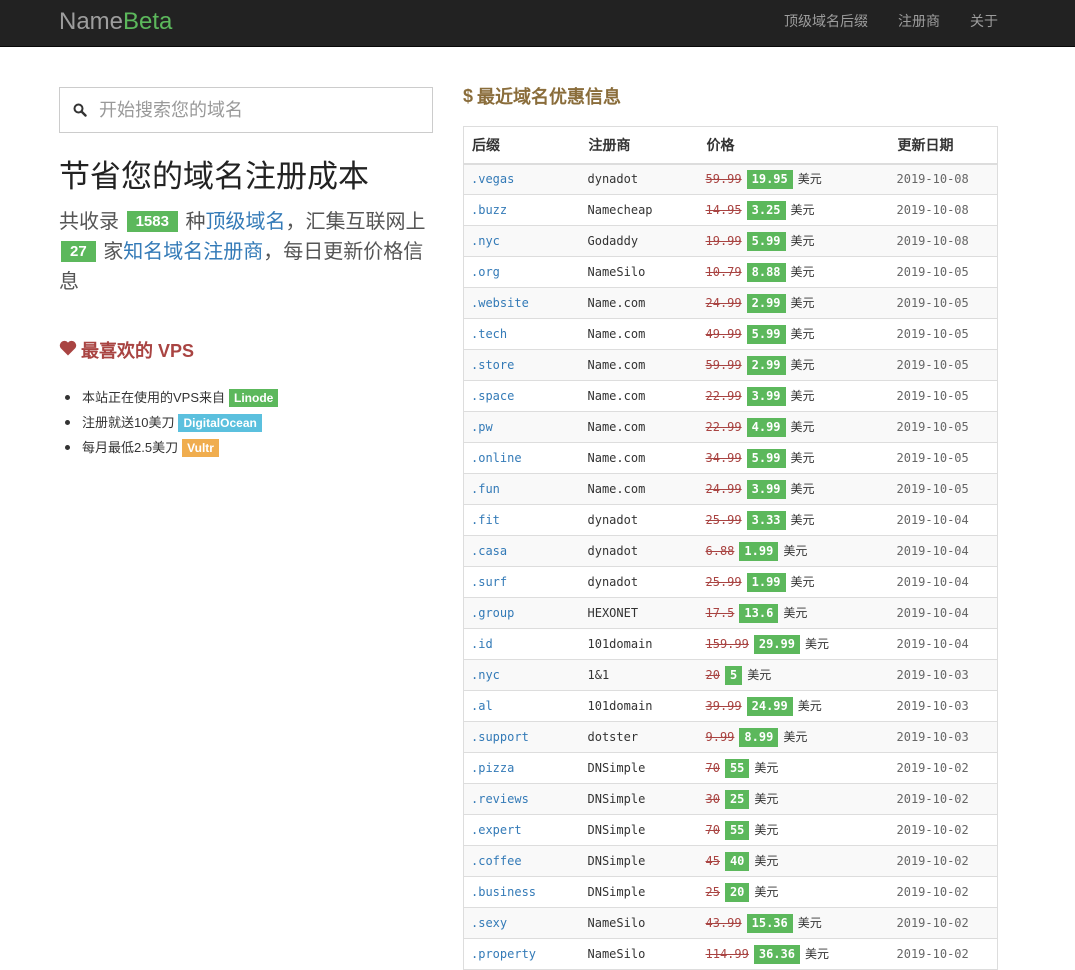  I want to click on nav-item-registrars: 注册商, so click(904, 21).